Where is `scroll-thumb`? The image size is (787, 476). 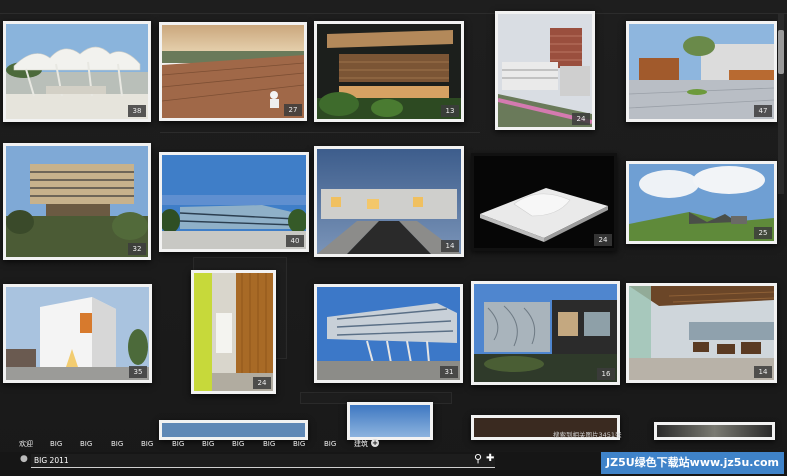 scroll-thumb is located at coordinates (781, 52).